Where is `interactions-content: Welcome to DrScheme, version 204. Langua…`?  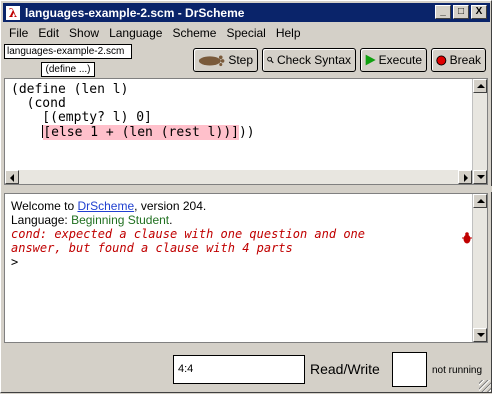
interactions-content: Welcome to DrScheme, version 204. Langua… is located at coordinates (188, 234).